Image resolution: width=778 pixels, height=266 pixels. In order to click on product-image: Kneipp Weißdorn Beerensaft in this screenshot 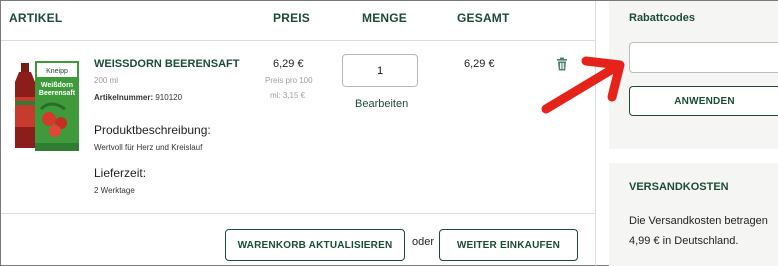, I will do `click(49, 106)`.